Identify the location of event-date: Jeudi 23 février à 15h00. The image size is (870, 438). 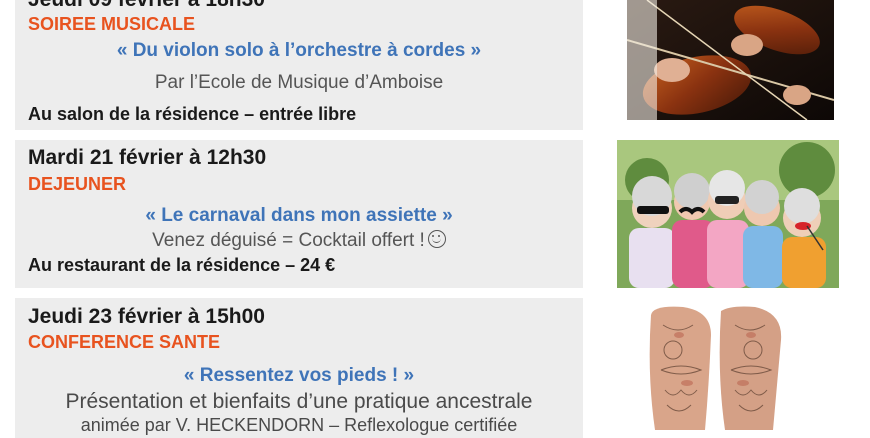
(146, 316).